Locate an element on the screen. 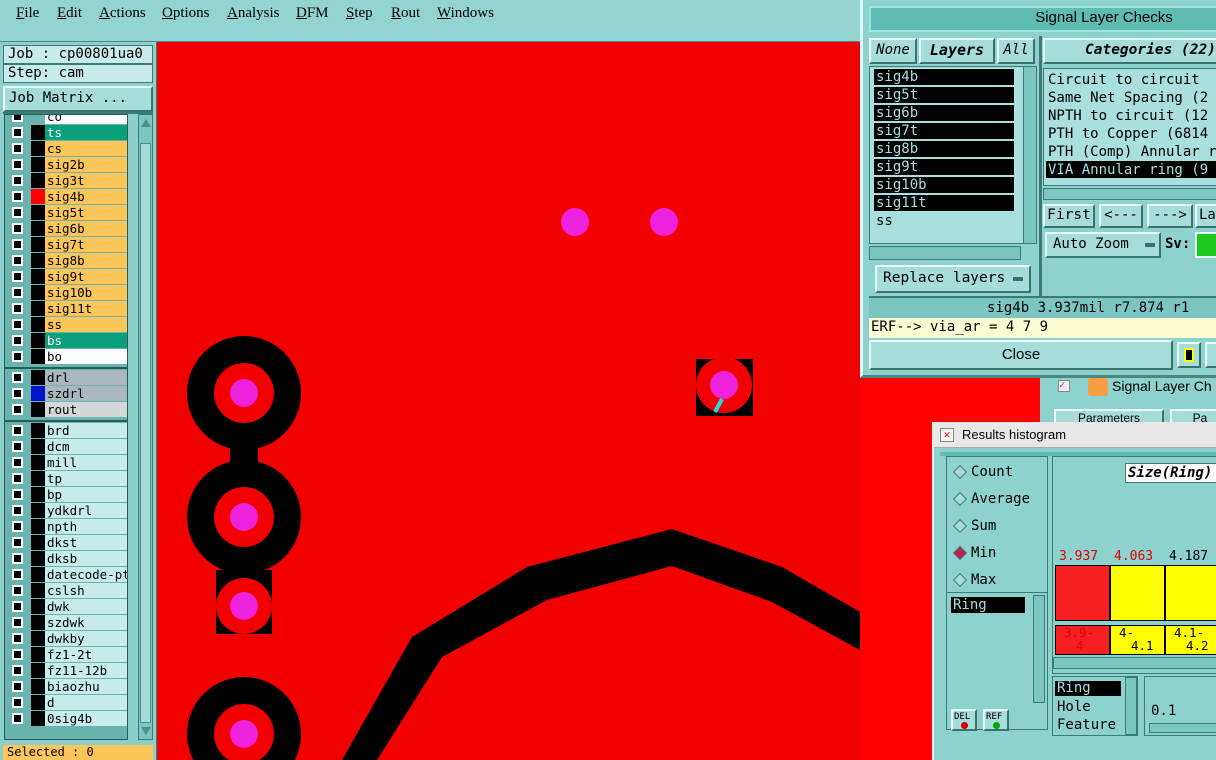  category-item: PTH (Comp) Annular r is located at coordinates (1131, 151).